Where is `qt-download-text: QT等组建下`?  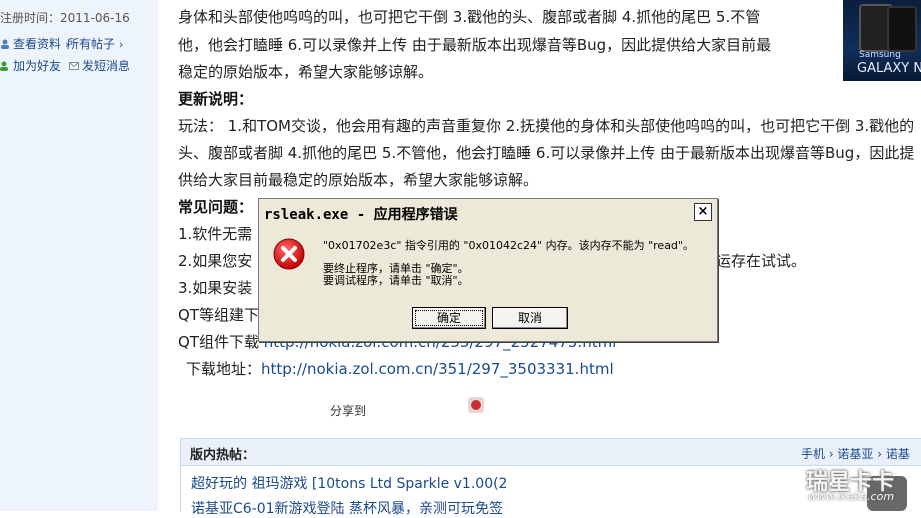 qt-download-text: QT等组建下 is located at coordinates (218, 315).